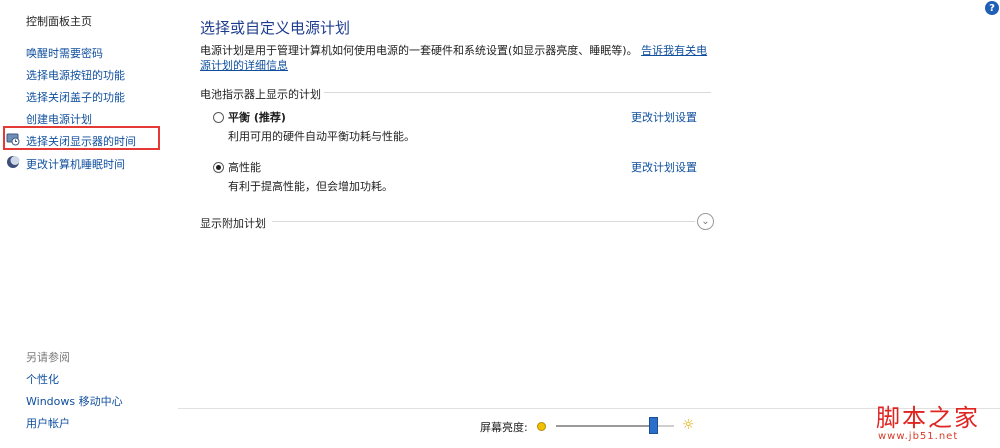  Describe the element at coordinates (606, 426) in the screenshot. I see `brightness-slider-fill` at that location.